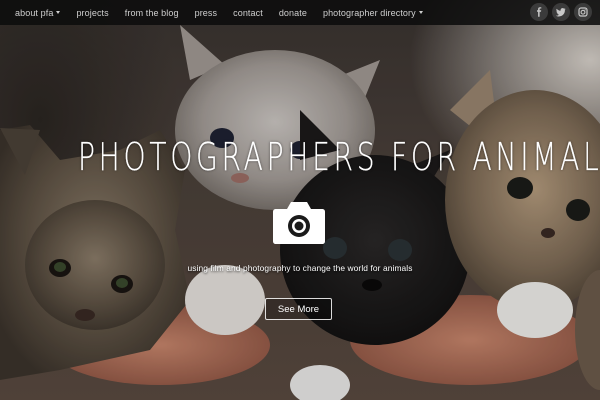  I want to click on nav-item-about-pfa: about pfa, so click(38, 12).